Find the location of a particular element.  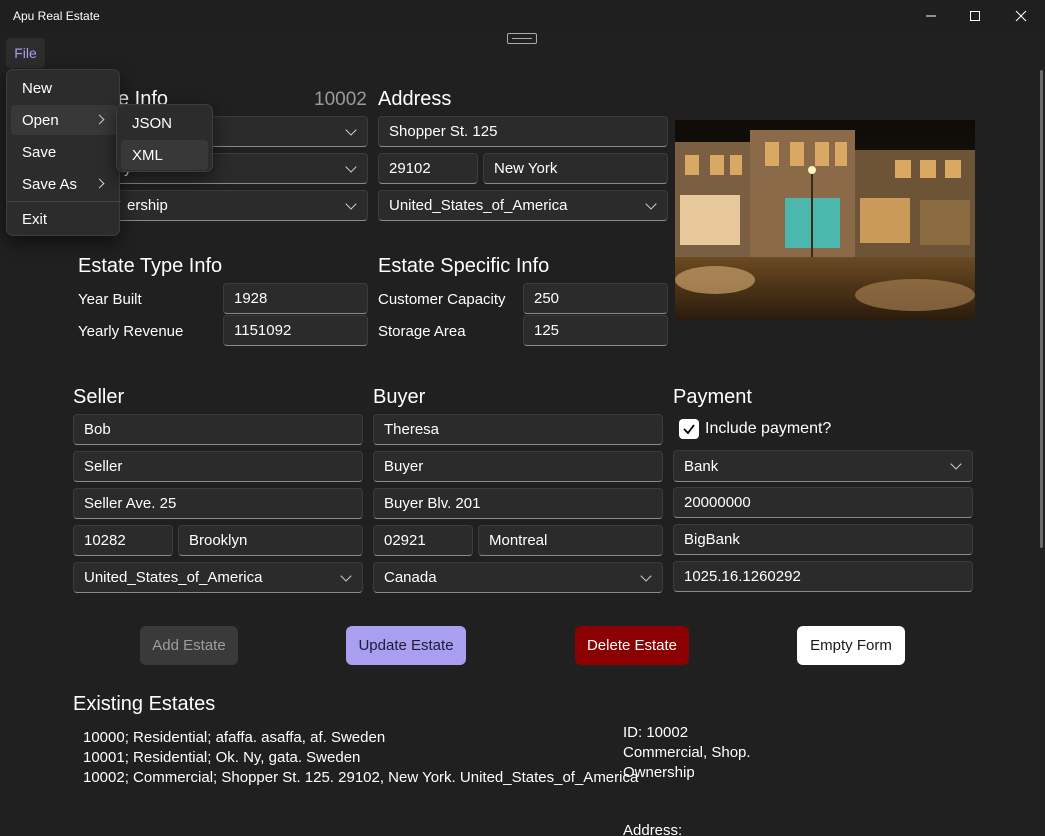

menu-item-new-label: New is located at coordinates (37, 88).